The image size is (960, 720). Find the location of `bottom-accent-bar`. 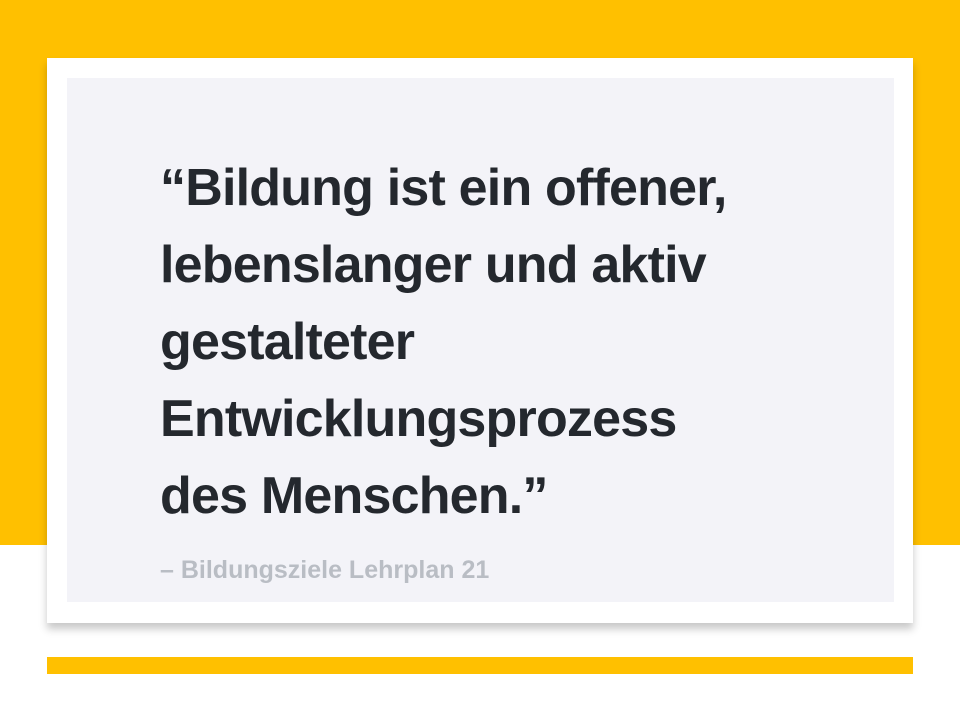

bottom-accent-bar is located at coordinates (480, 665).